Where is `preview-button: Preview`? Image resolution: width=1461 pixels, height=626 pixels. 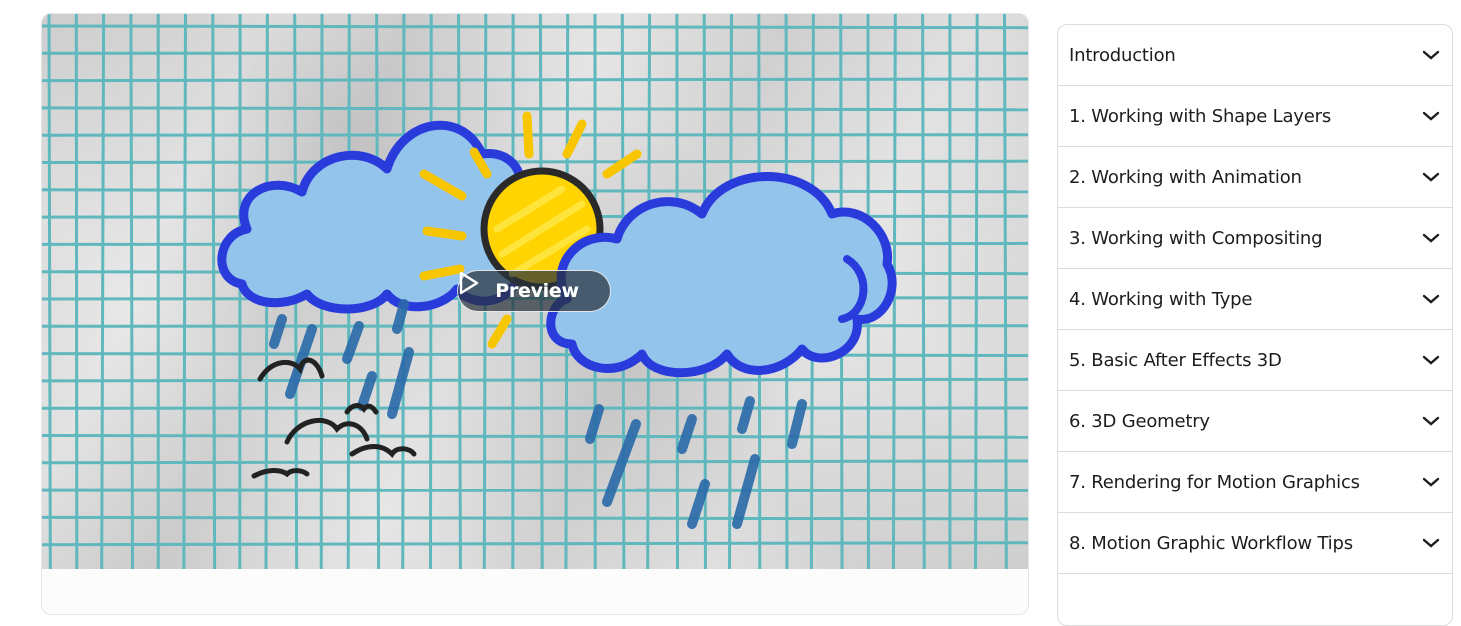 preview-button: Preview is located at coordinates (534, 291).